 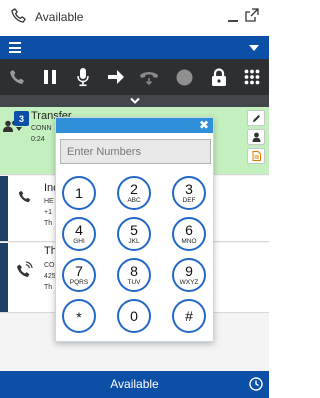 I want to click on footer-status-label: Available, so click(x=134, y=384).